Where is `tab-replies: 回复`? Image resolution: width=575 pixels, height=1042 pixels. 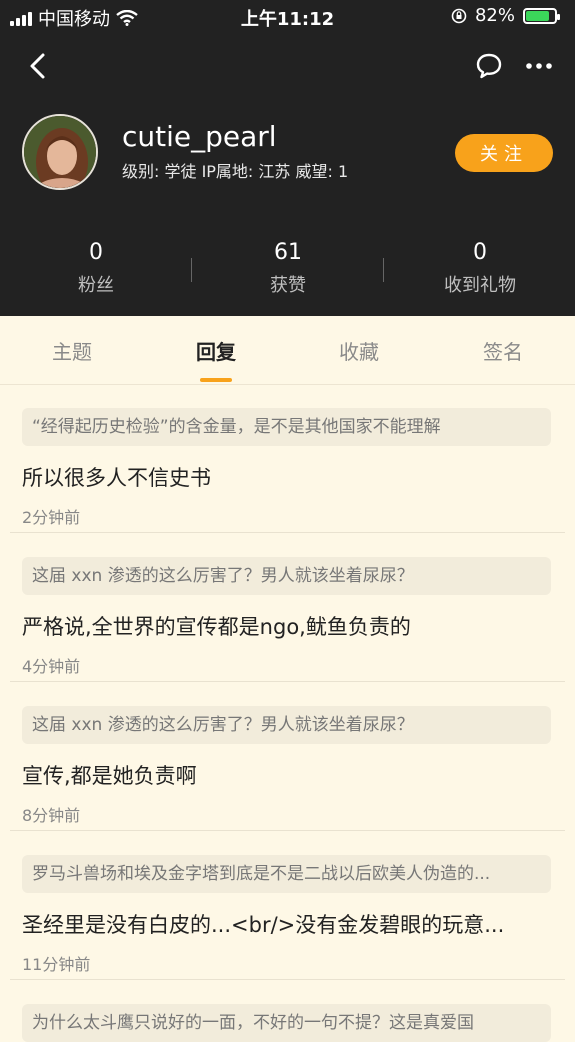
tab-replies: 回复 is located at coordinates (216, 350).